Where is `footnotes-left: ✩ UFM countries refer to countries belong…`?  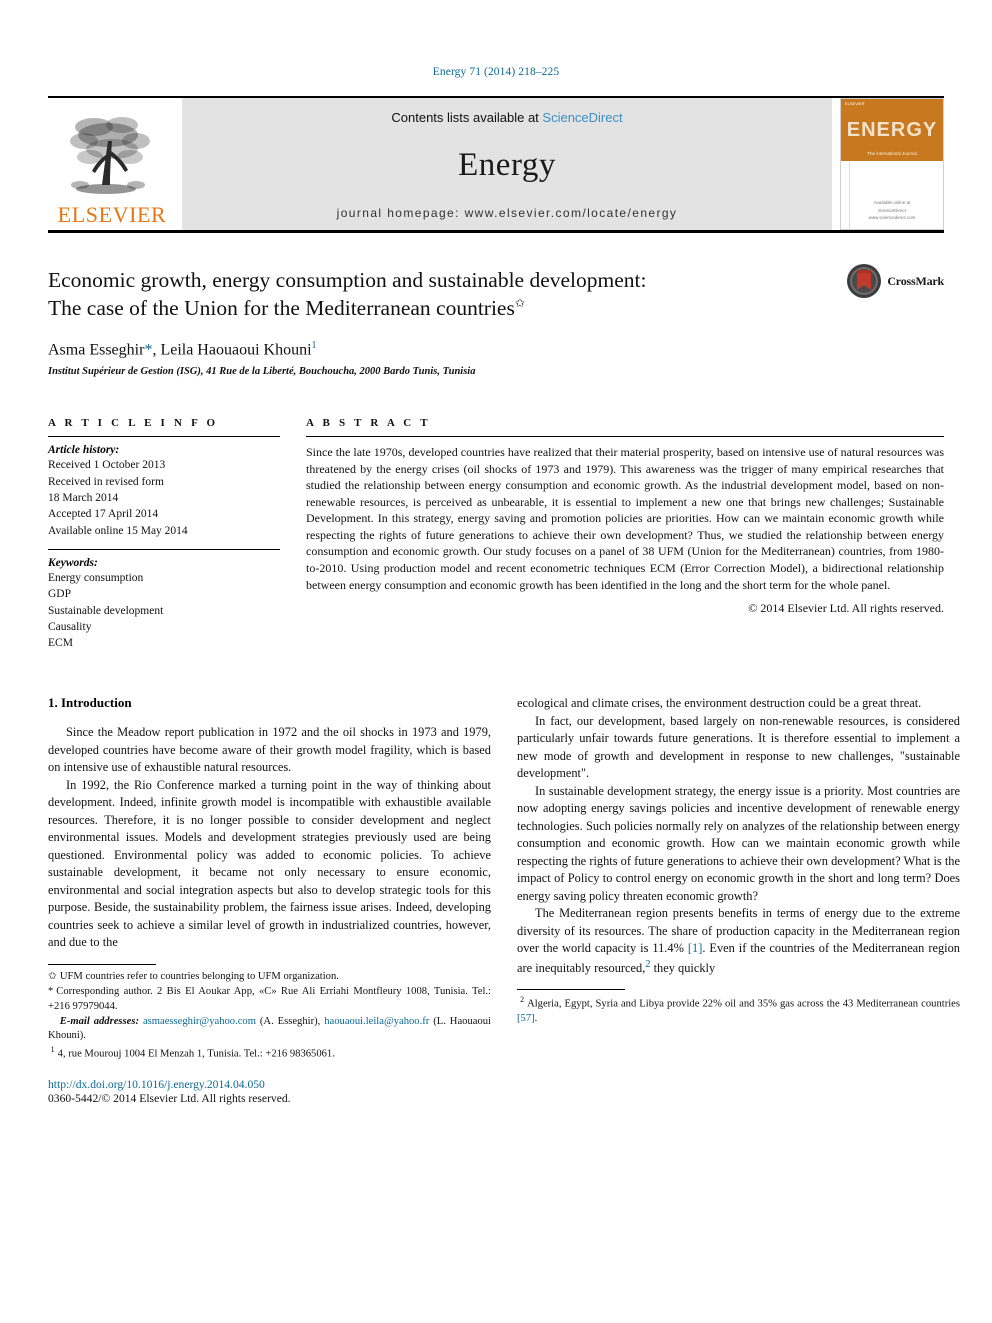
footnotes-left: ✩ UFM countries refer to countries belong… is located at coordinates (269, 1034).